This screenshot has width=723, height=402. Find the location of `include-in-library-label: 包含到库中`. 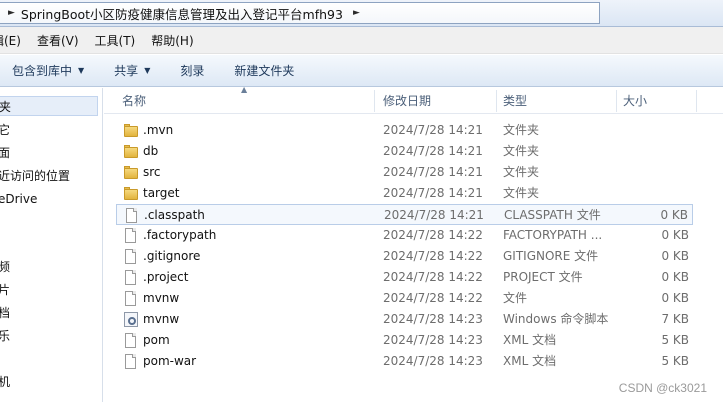

include-in-library-label: 包含到库中 is located at coordinates (42, 71).